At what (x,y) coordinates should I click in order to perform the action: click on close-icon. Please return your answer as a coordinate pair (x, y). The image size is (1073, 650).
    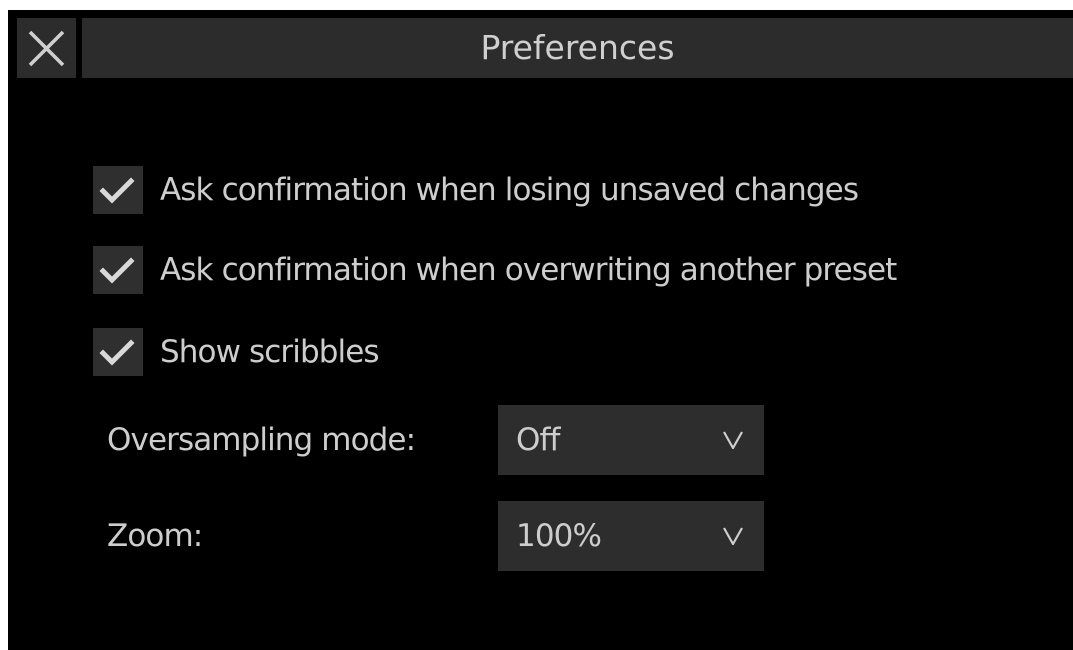
    Looking at the image, I should click on (46, 48).